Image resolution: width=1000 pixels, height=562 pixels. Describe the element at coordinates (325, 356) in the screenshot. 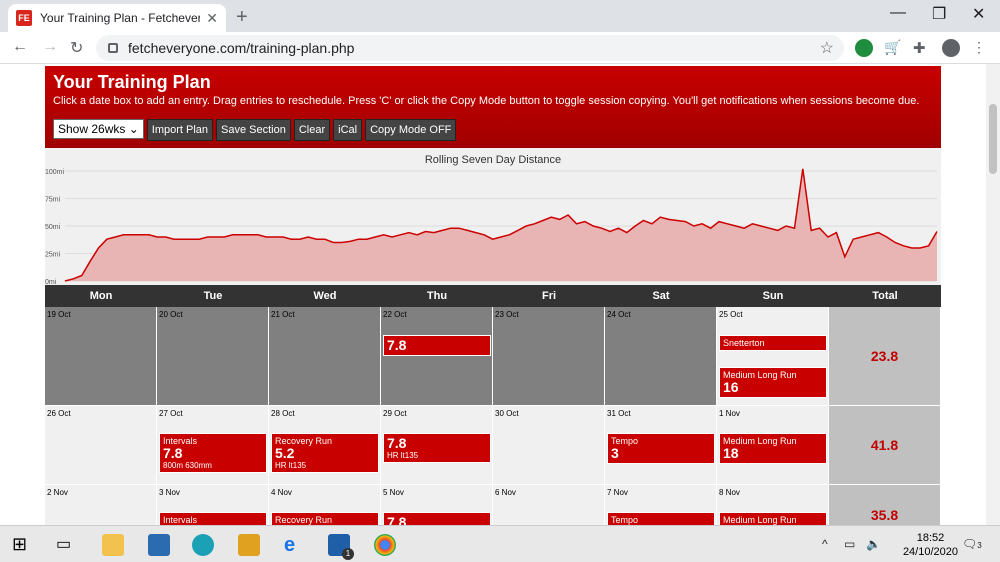

I see `day-cell: 21 Oct` at that location.